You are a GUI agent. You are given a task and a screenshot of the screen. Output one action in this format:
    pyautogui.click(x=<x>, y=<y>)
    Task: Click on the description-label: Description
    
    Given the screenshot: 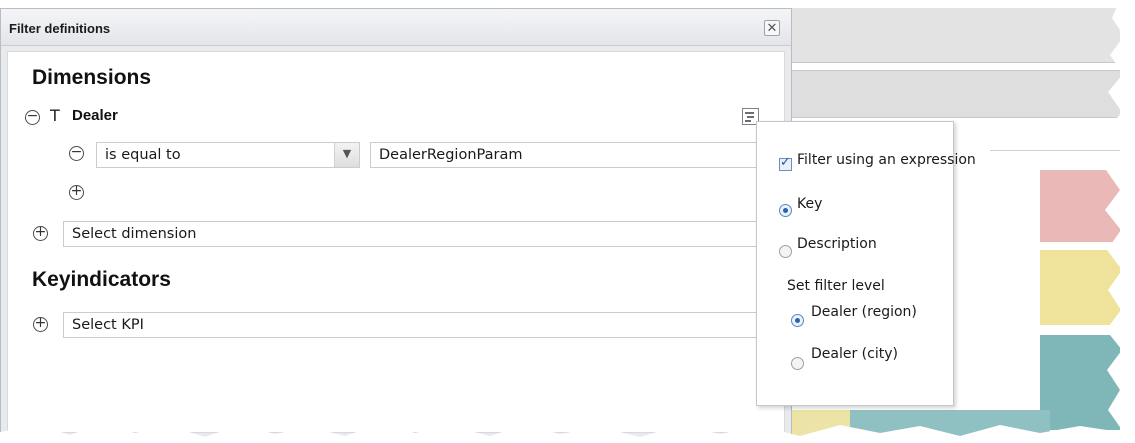 What is the action you would take?
    pyautogui.click(x=837, y=244)
    